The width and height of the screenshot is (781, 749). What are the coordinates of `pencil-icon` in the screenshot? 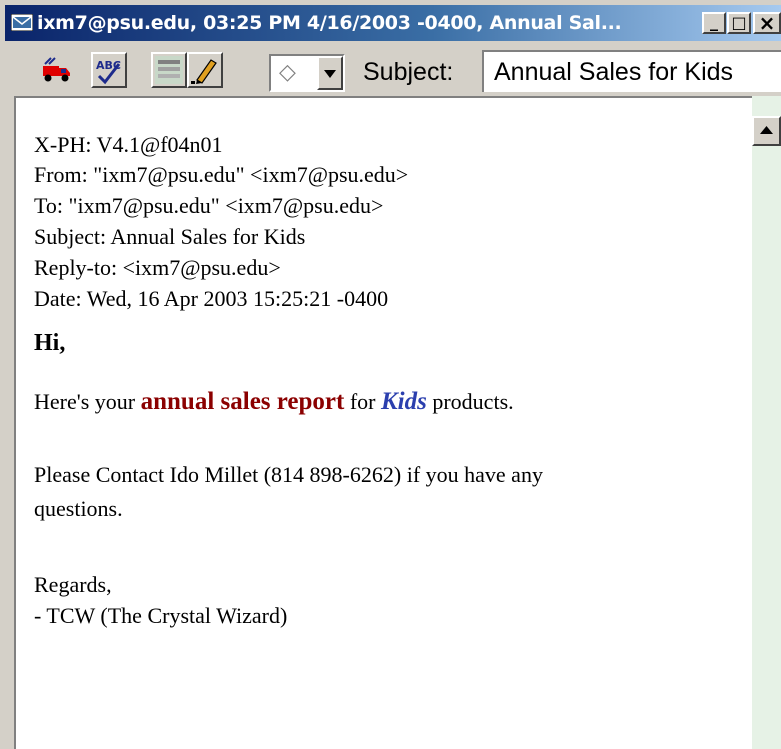 It's located at (204, 71).